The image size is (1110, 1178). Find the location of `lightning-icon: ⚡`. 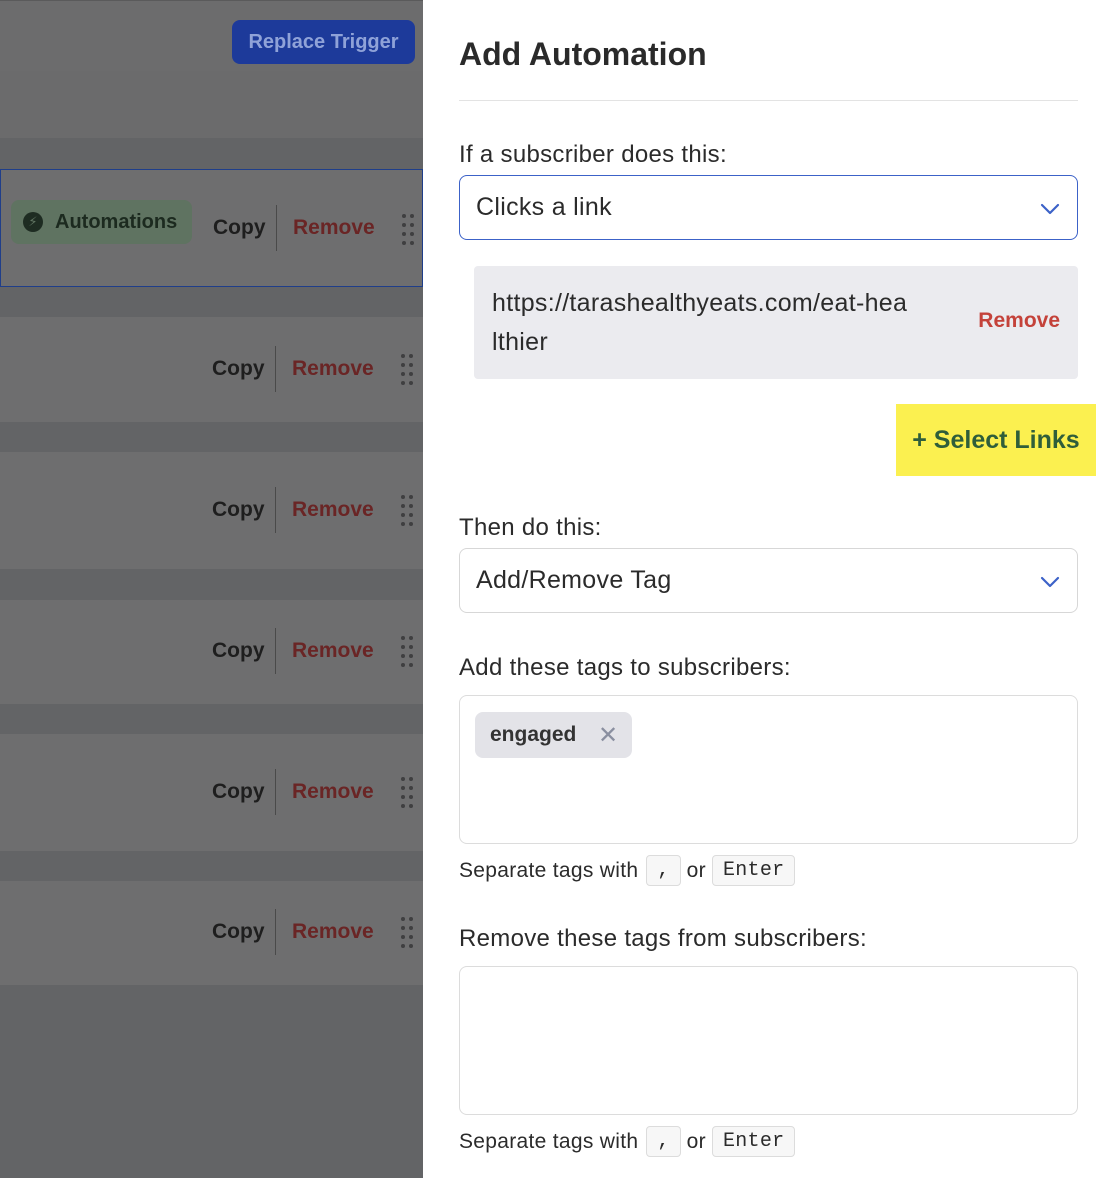

lightning-icon: ⚡ is located at coordinates (33, 222).